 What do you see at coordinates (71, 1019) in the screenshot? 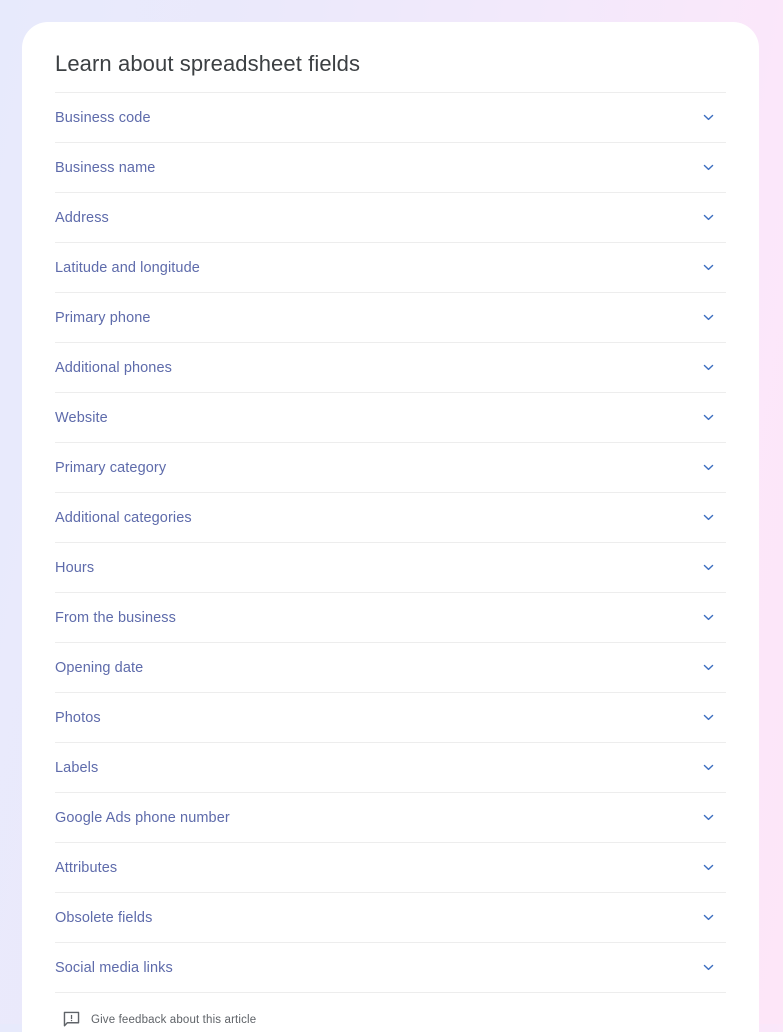
I see `feedback-bubble-icon` at bounding box center [71, 1019].